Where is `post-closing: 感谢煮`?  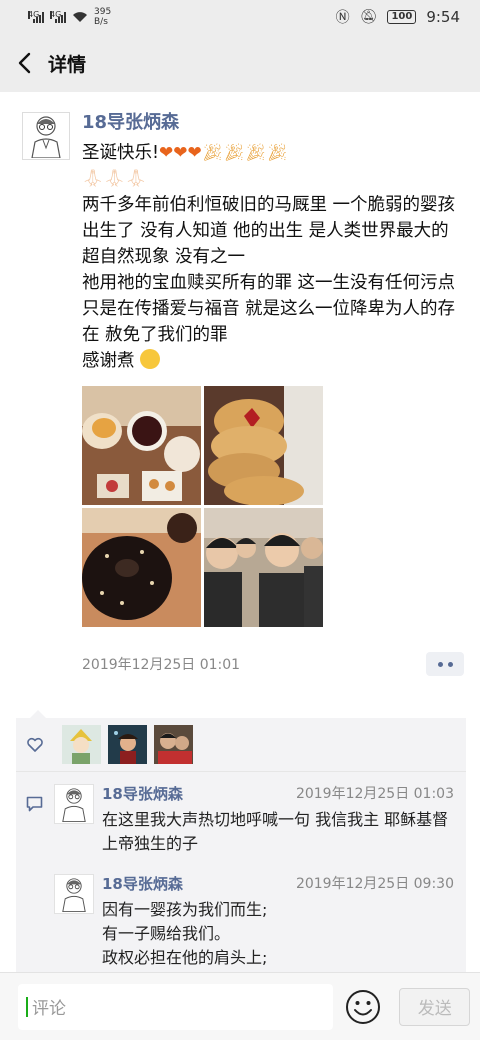 post-closing: 感谢煮 is located at coordinates (108, 361).